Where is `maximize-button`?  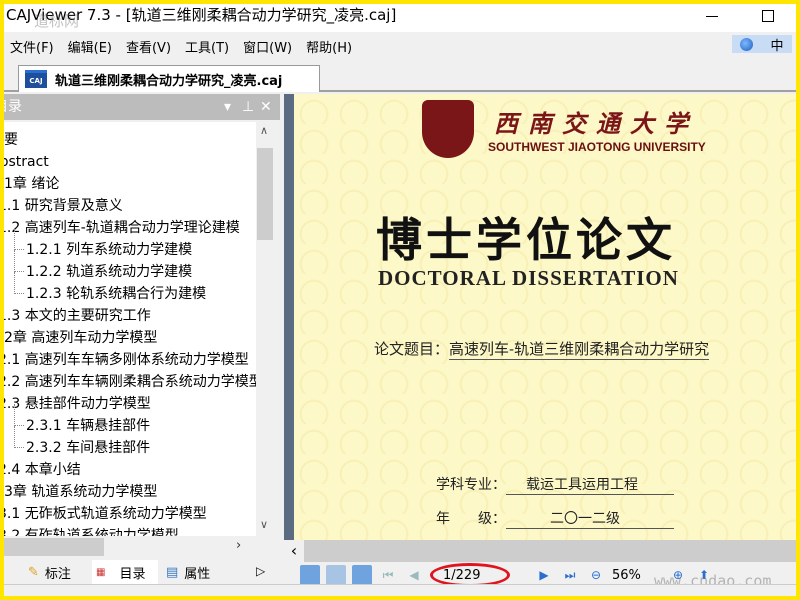 maximize-button is located at coordinates (768, 16).